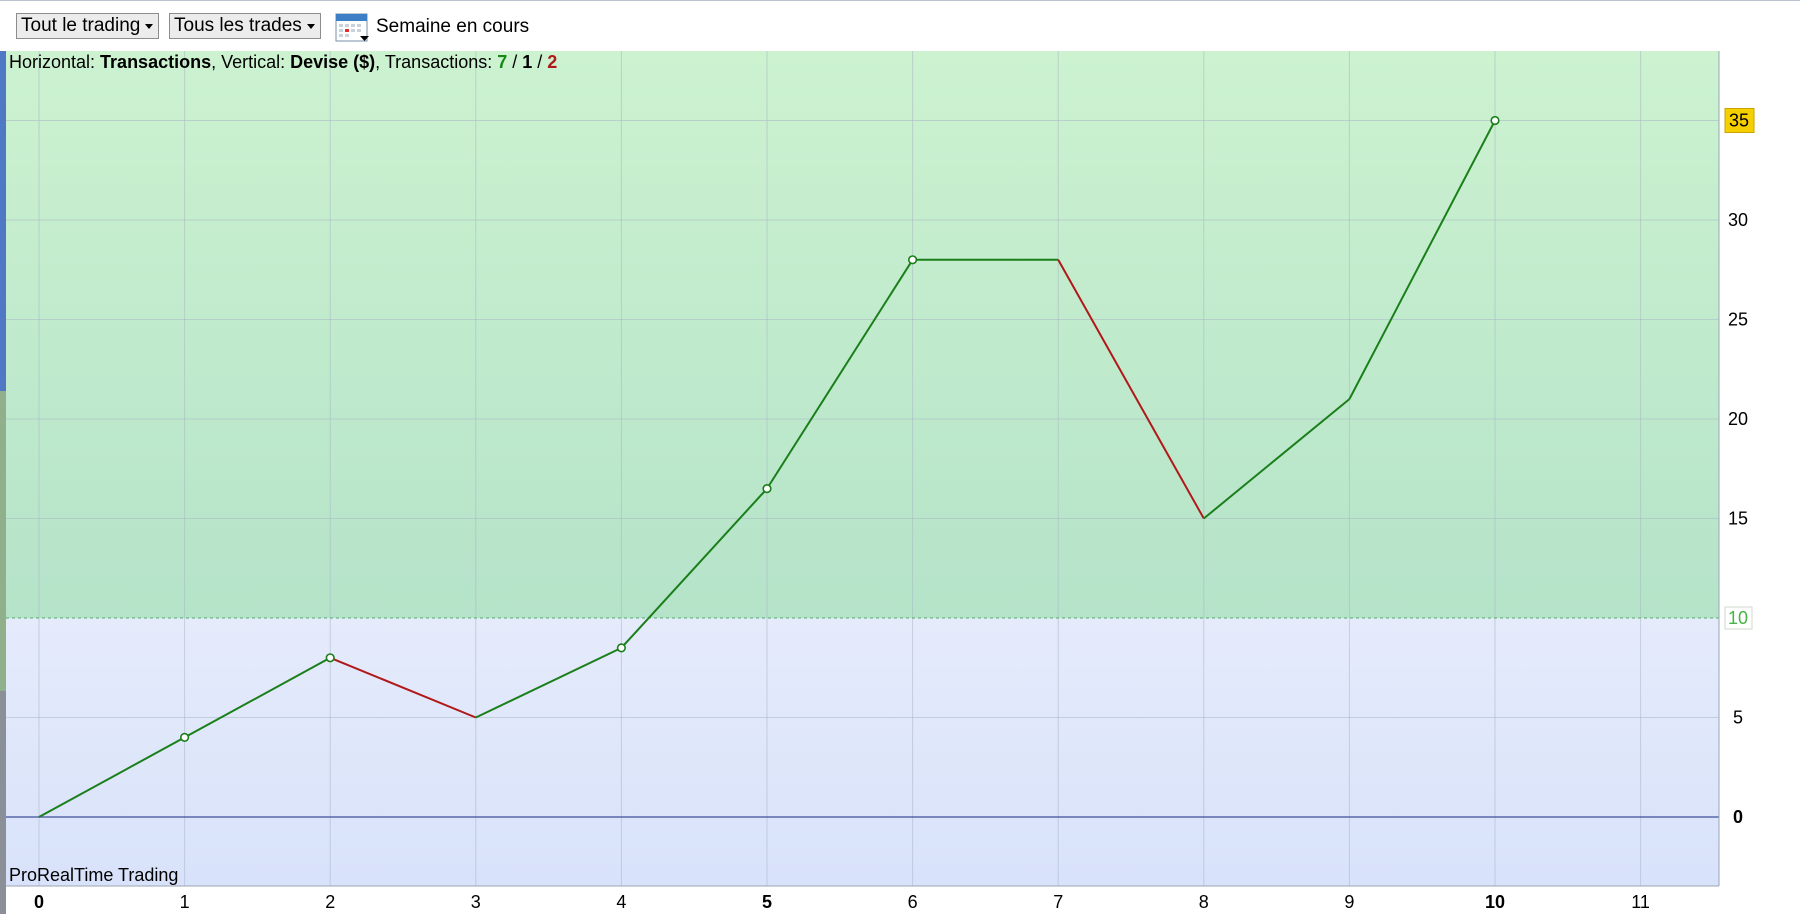 The image size is (1800, 914). Describe the element at coordinates (1739, 121) in the screenshot. I see `last-value-label: 35` at that location.